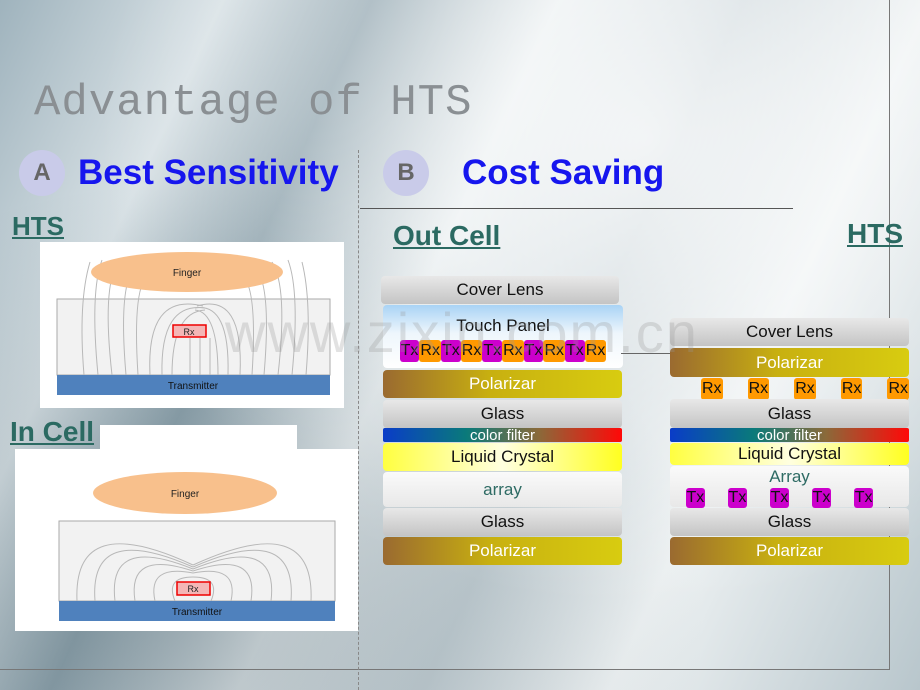 This screenshot has height=690, width=920. What do you see at coordinates (576, 208) in the screenshot?
I see `divider-horizontal` at bounding box center [576, 208].